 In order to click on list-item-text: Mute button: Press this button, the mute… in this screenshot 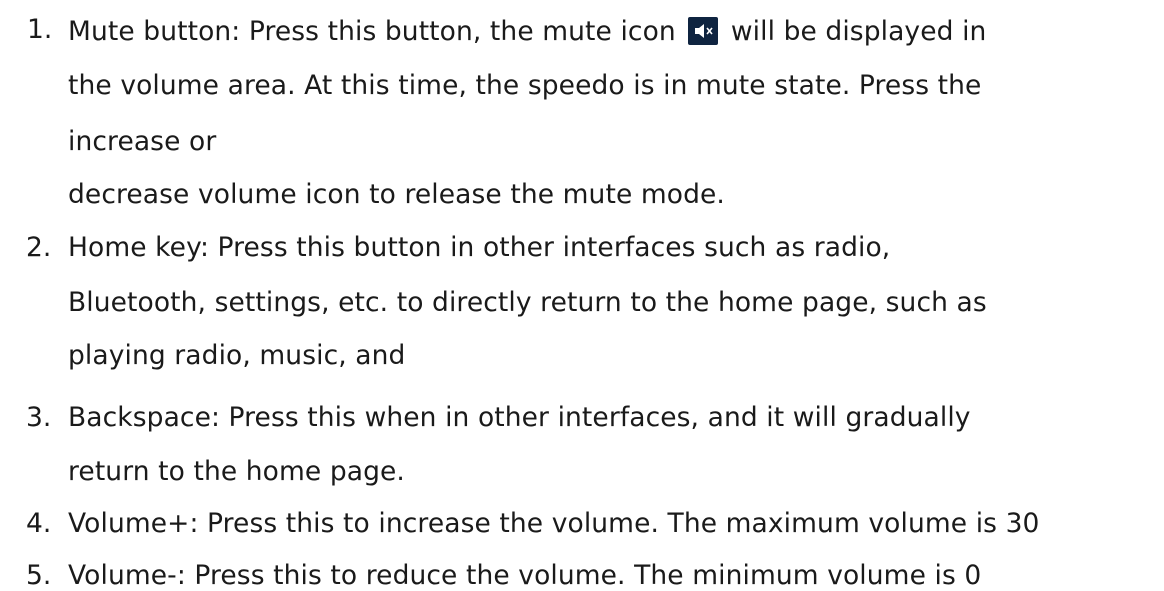, I will do `click(527, 31)`.